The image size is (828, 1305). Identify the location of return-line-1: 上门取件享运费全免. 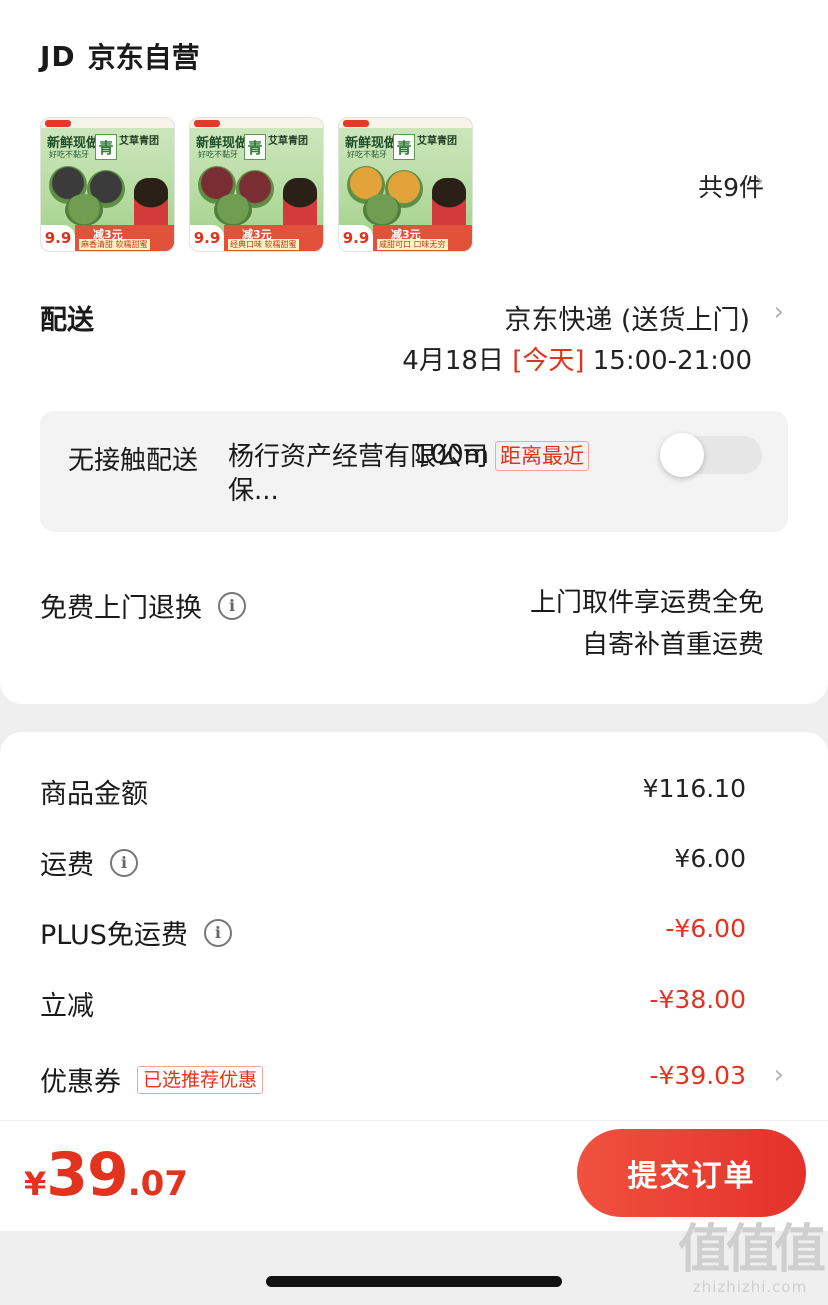
(646, 603).